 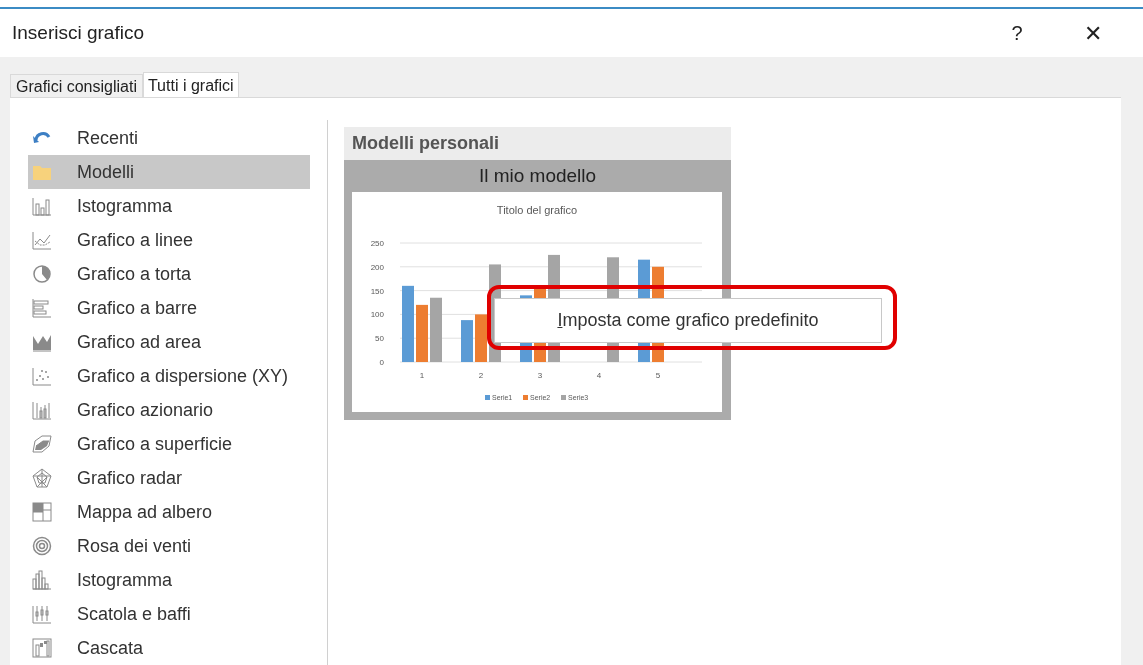 I want to click on axis-label: 50, so click(x=379, y=339).